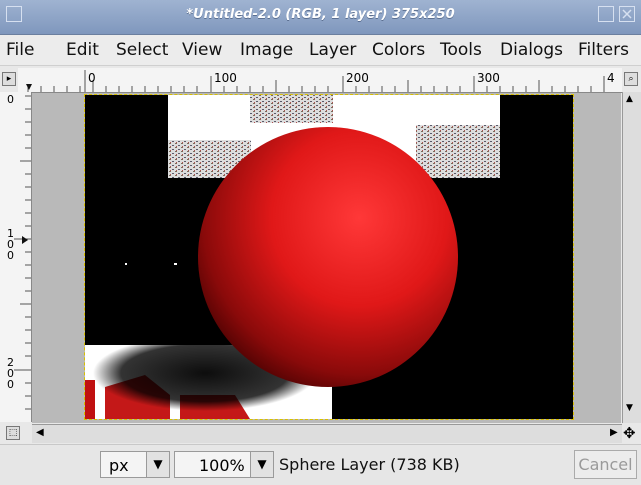 This screenshot has height=485, width=641. What do you see at coordinates (320, 80) in the screenshot?
I see `horizontal-ruler: 0 100 200 300 4` at bounding box center [320, 80].